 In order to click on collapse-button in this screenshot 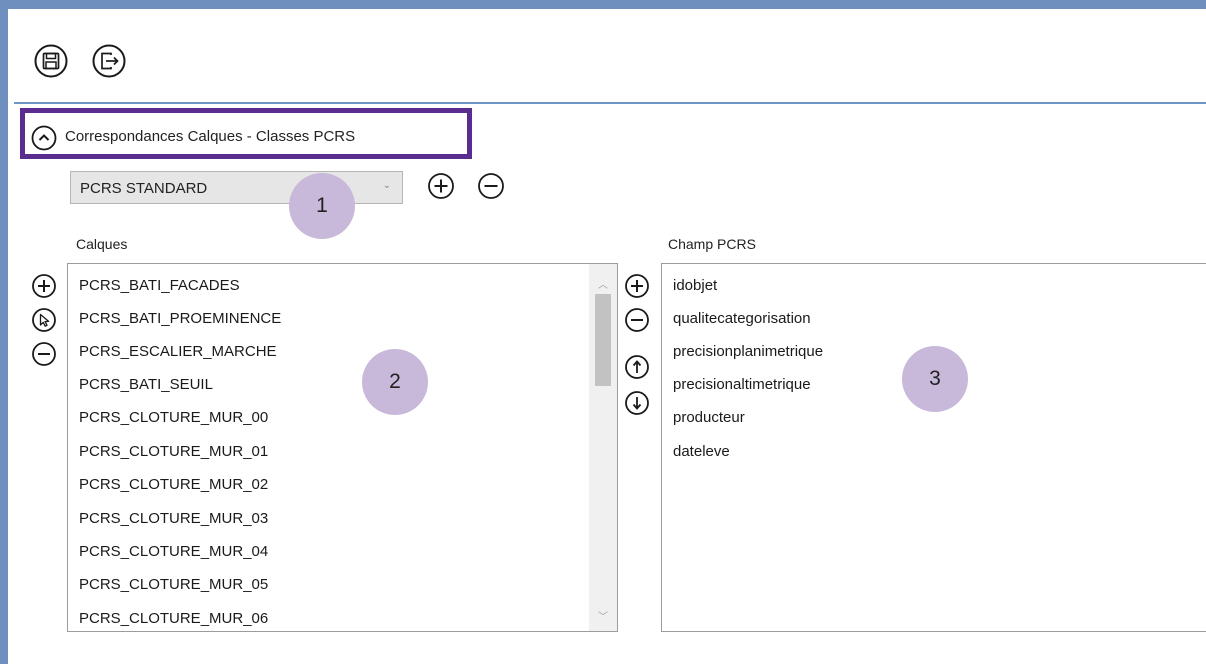, I will do `click(44, 140)`.